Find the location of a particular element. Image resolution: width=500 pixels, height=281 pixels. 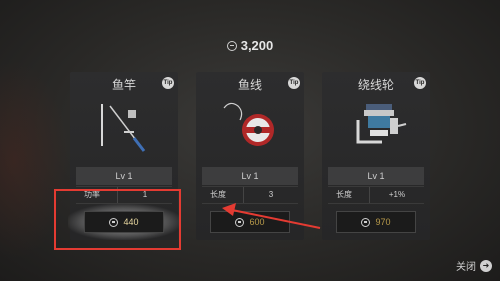

close-label: 关闭 is located at coordinates (466, 267).